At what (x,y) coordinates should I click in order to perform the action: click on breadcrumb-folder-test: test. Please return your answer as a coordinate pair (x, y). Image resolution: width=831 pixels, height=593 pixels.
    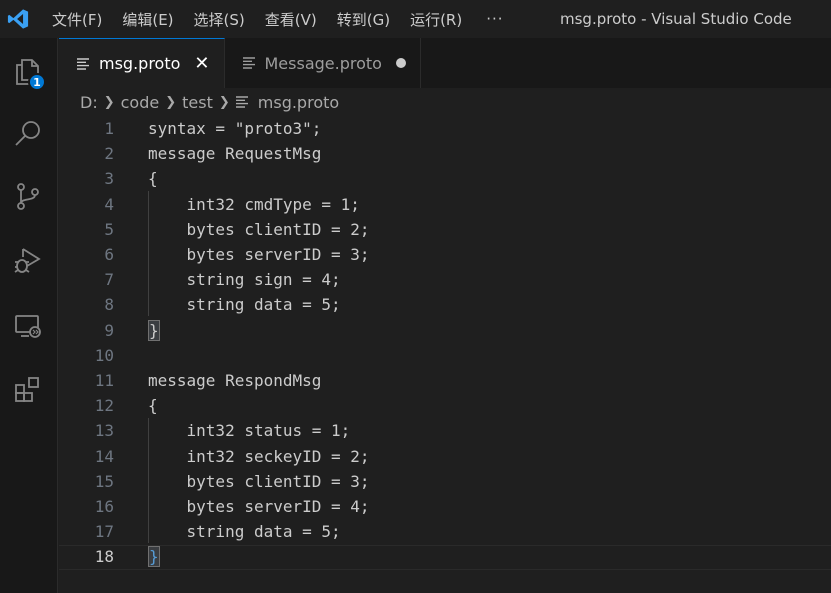
    Looking at the image, I should click on (197, 102).